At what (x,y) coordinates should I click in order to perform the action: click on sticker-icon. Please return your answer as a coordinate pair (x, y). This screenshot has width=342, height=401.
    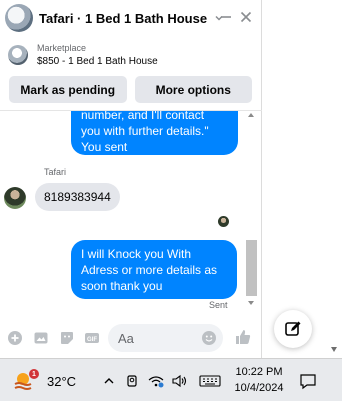
    Looking at the image, I should click on (67, 338).